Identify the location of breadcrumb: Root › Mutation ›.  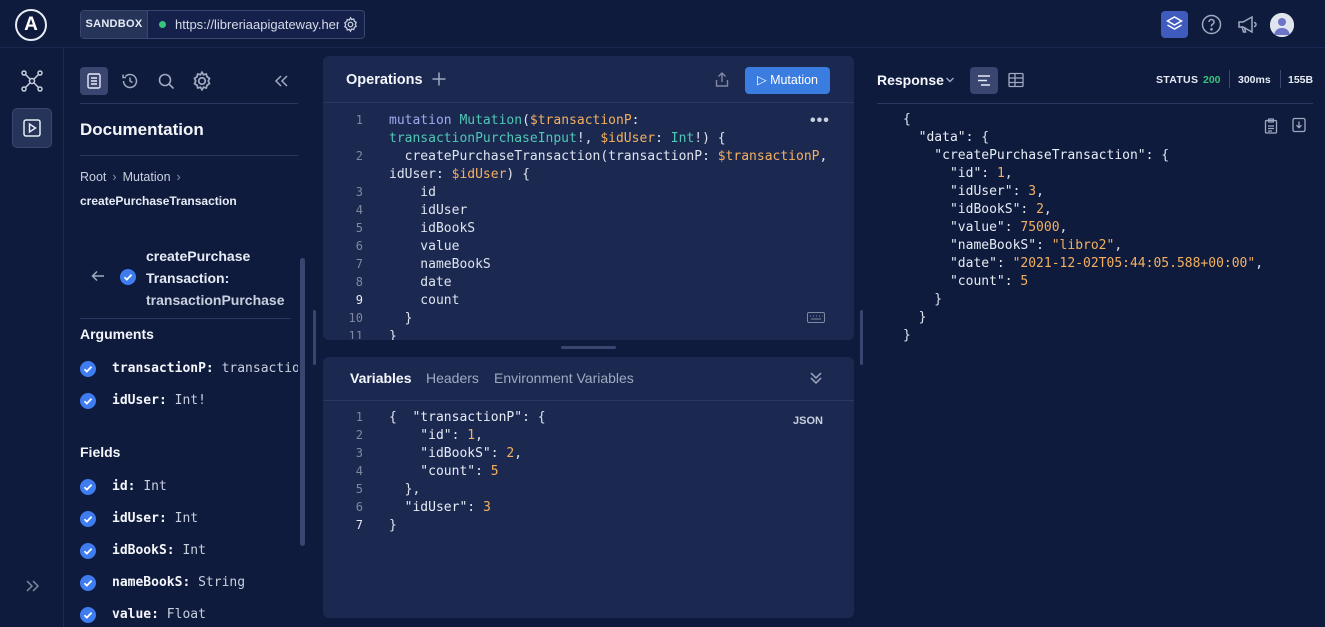
(130, 177).